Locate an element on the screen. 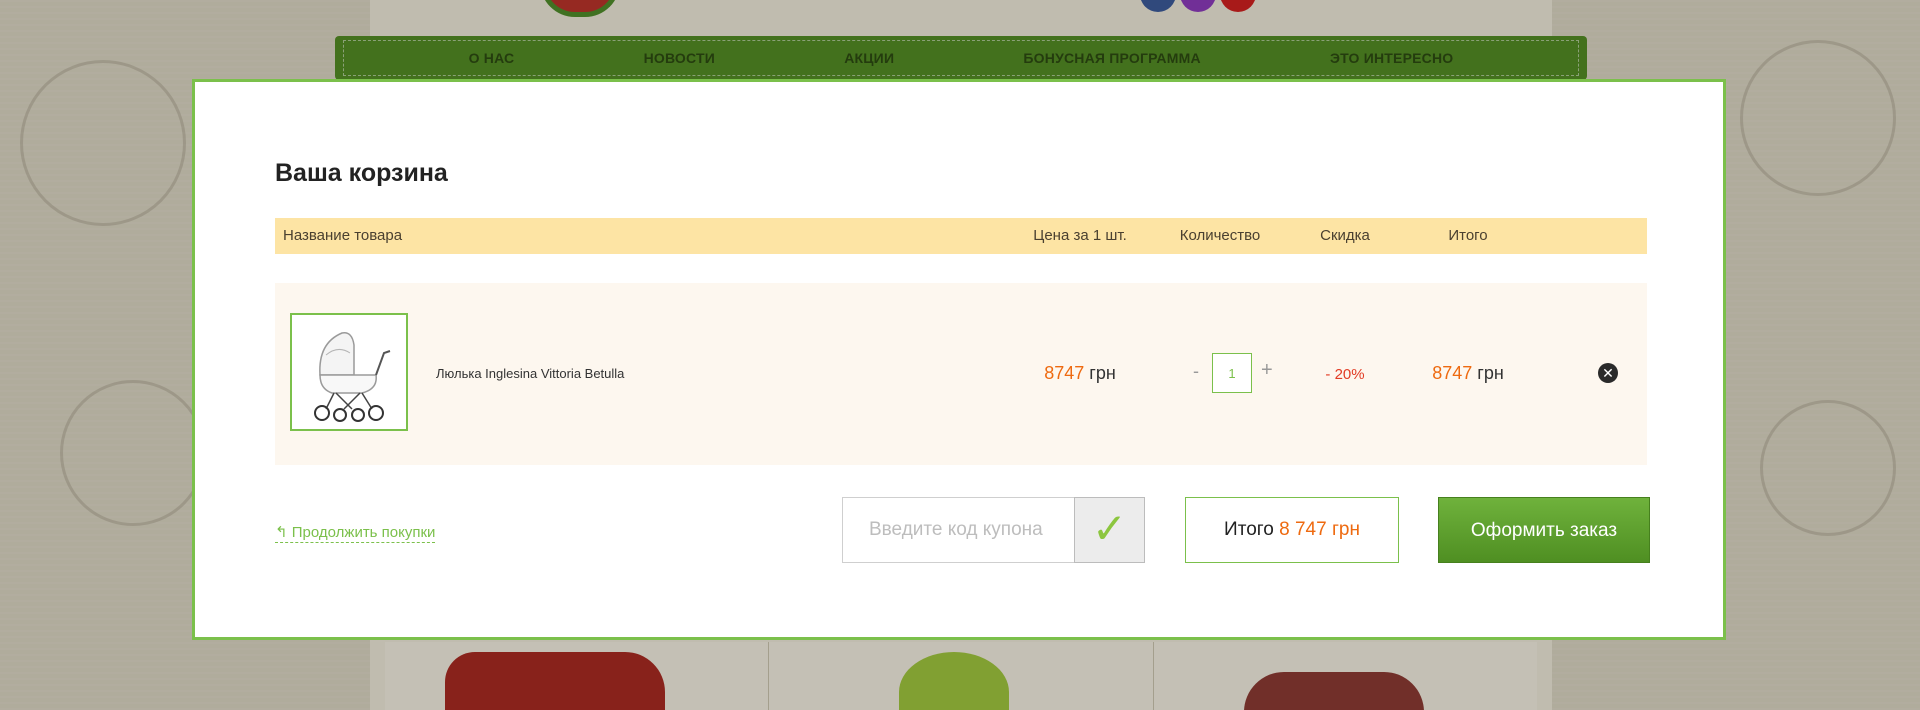 The image size is (1920, 710). column-header-discount: Скидка is located at coordinates (1345, 235).